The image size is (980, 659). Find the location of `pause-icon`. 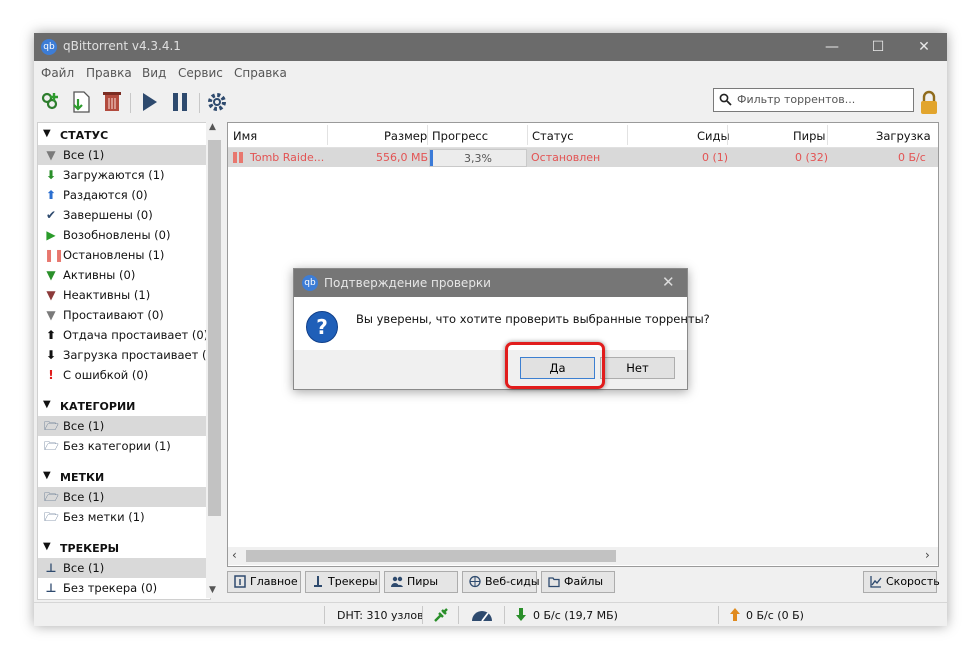

pause-icon is located at coordinates (180, 102).